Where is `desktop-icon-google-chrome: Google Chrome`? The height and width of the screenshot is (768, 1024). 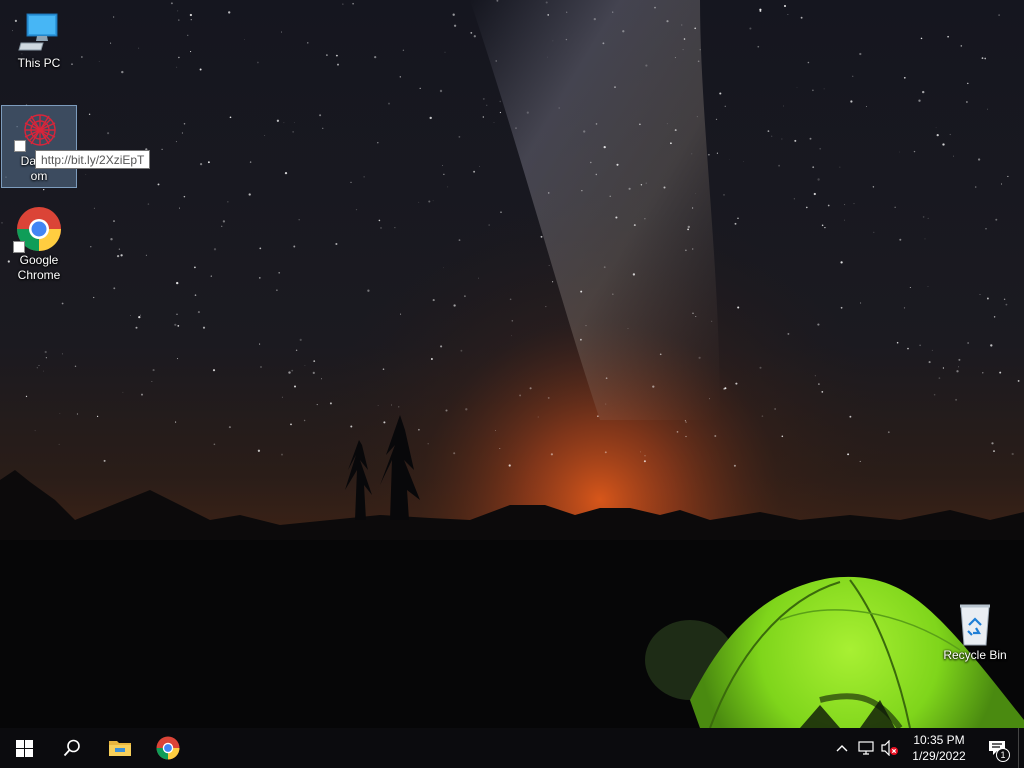 desktop-icon-google-chrome: Google Chrome is located at coordinates (39, 244).